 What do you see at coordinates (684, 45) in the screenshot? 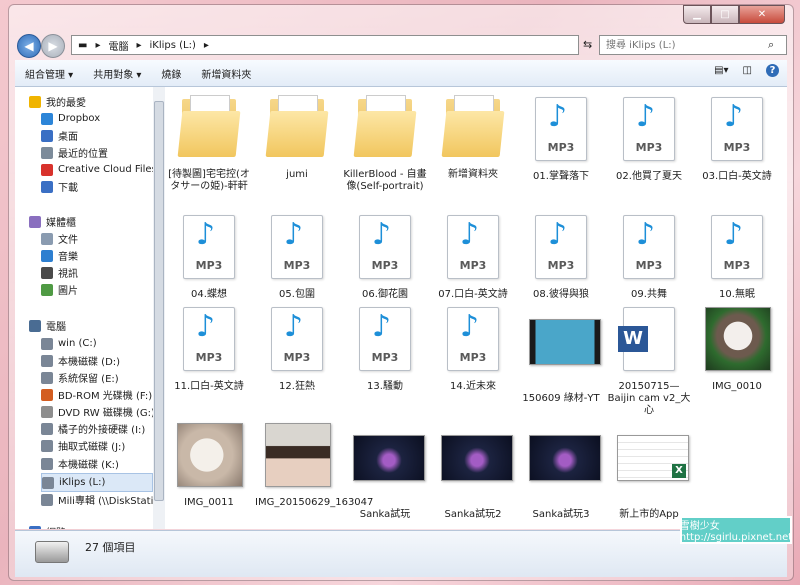
I see `search-input` at bounding box center [684, 45].